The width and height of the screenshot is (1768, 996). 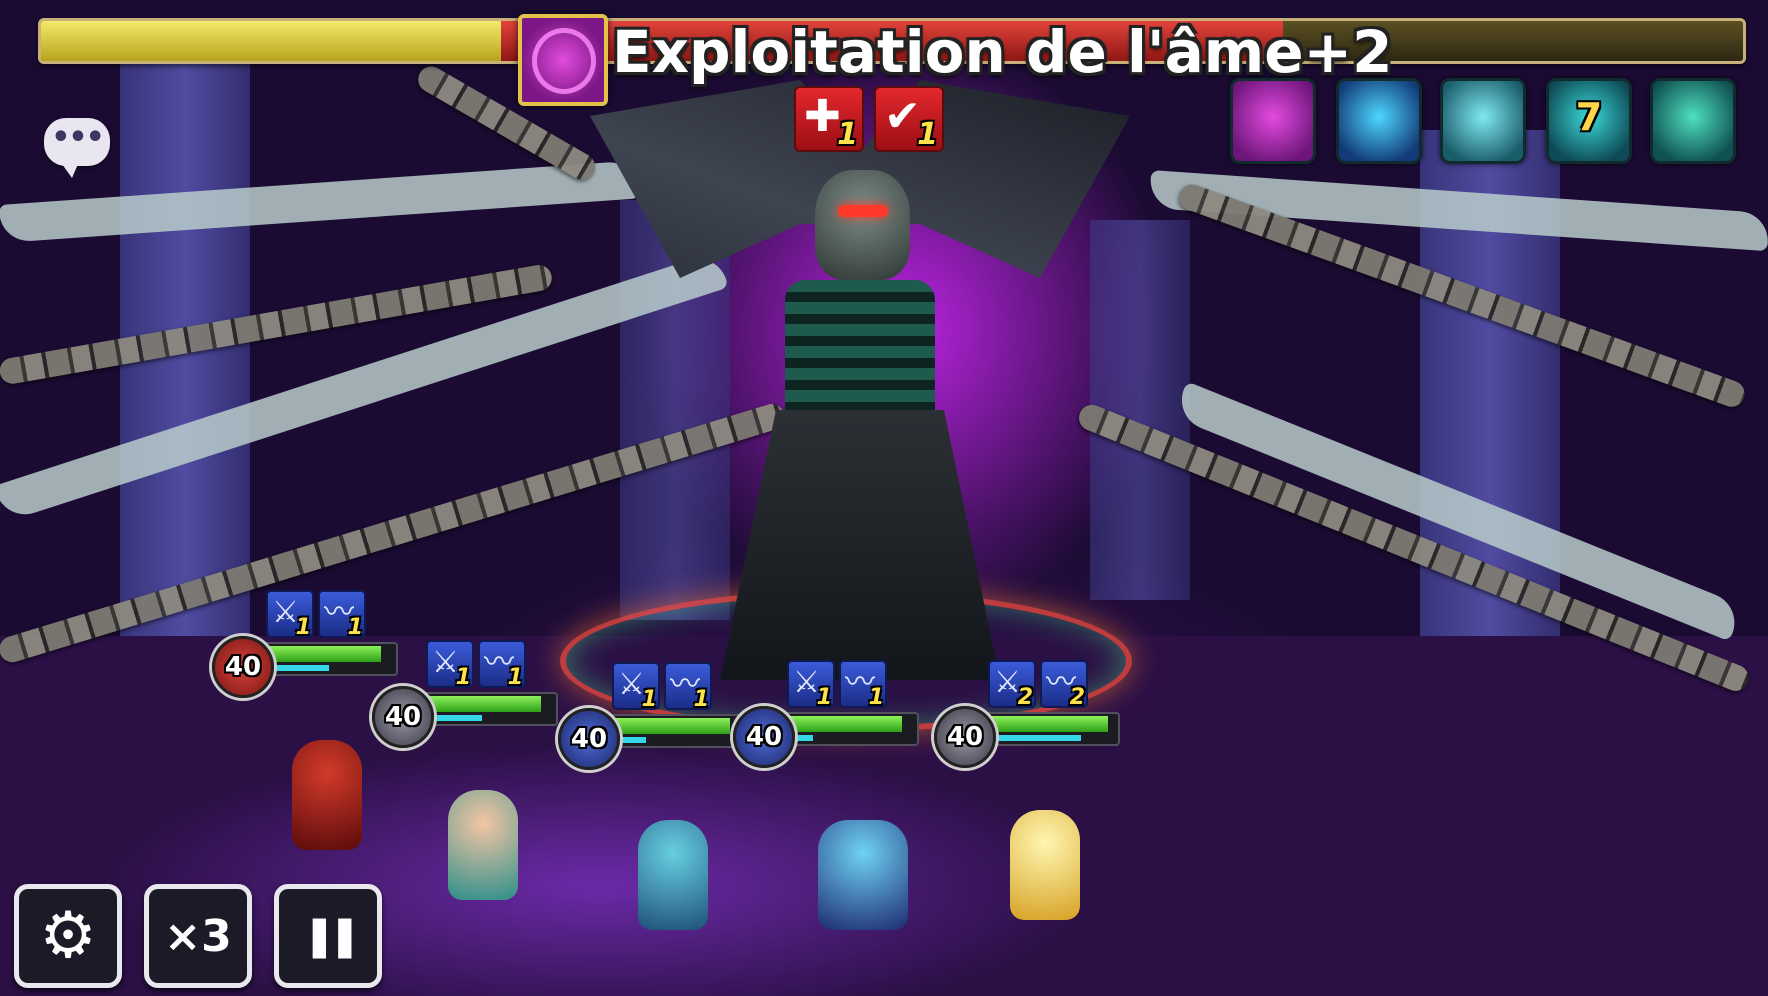 I want to click on boss-skull, so click(x=862, y=225).